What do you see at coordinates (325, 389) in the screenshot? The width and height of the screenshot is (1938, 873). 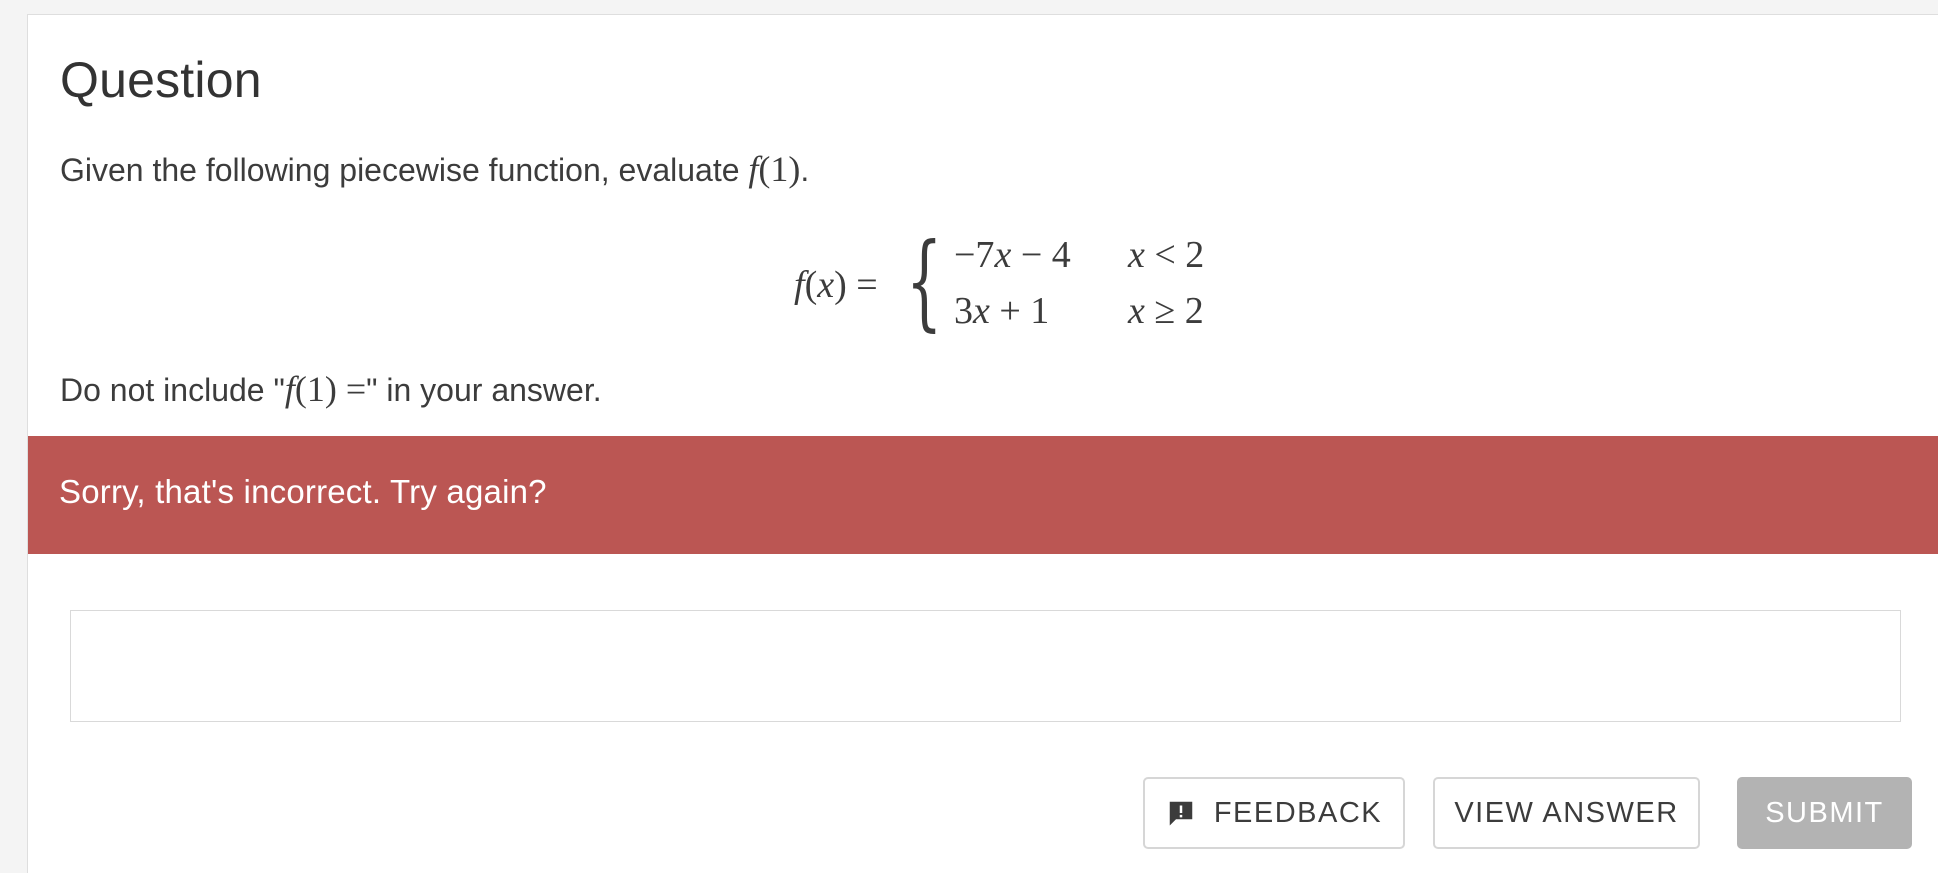 I see `note-math: f(1) =` at bounding box center [325, 389].